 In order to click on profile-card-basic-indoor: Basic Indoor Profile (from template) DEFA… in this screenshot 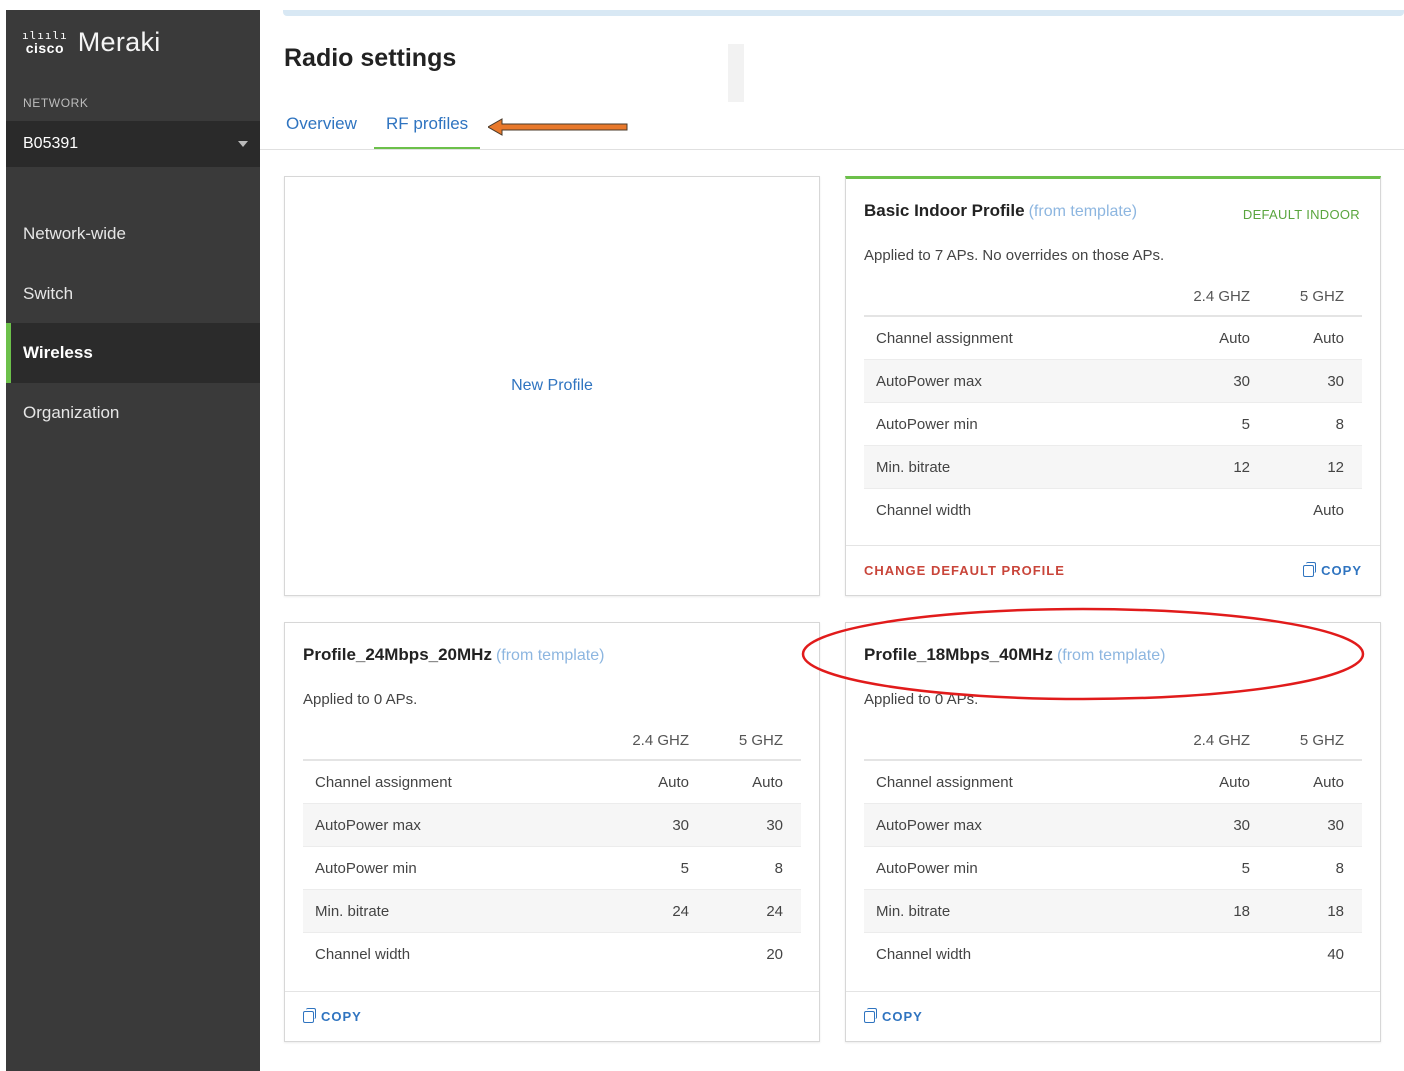, I will do `click(1113, 386)`.